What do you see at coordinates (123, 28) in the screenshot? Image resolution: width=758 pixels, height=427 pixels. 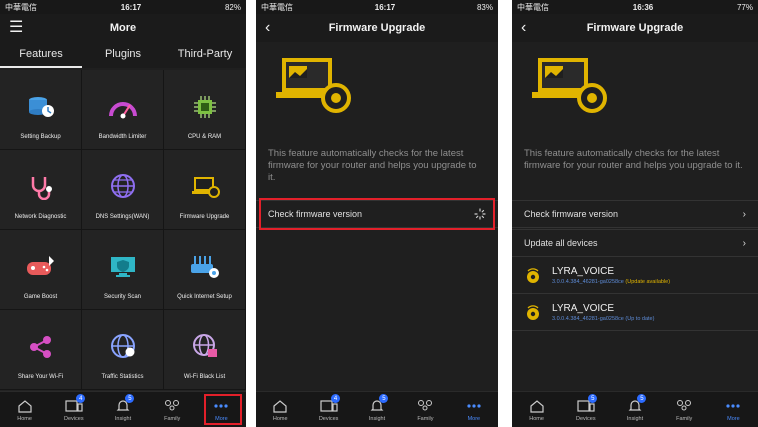 I see `page-title: More` at bounding box center [123, 28].